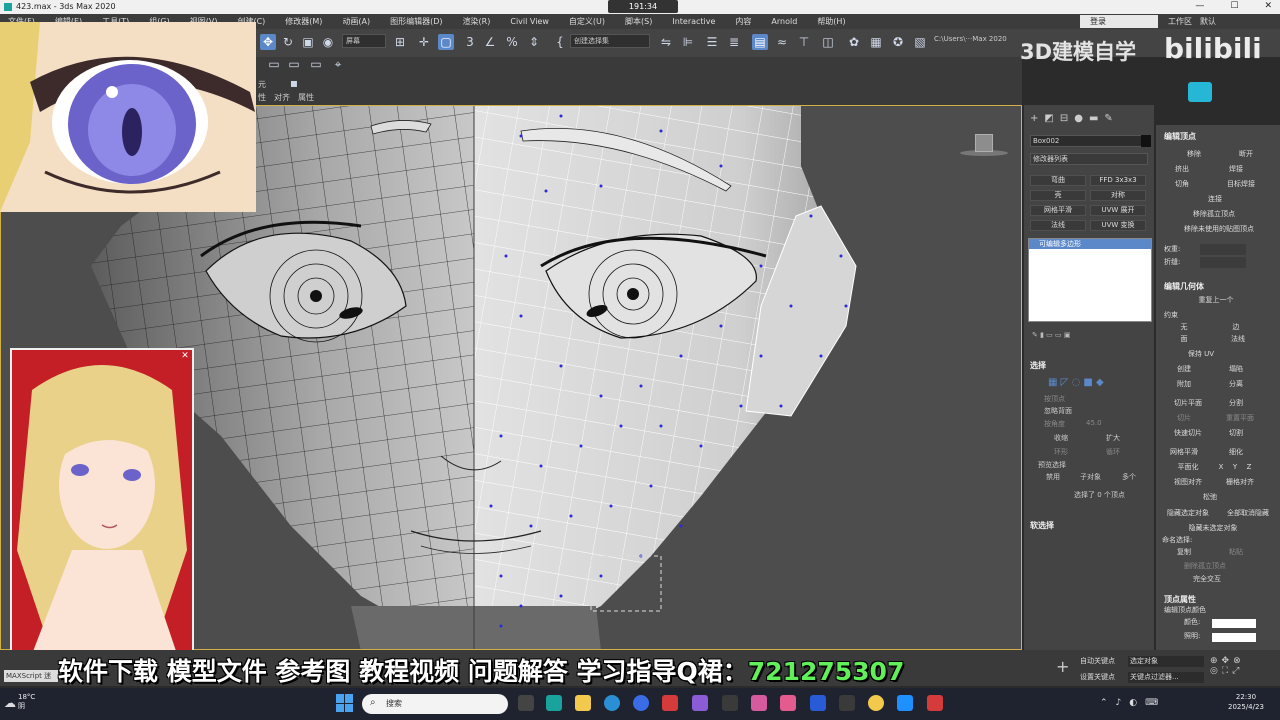 The width and height of the screenshot is (1280, 720). What do you see at coordinates (1184, 327) in the screenshot?
I see `constraint-none-radio: 无` at bounding box center [1184, 327].